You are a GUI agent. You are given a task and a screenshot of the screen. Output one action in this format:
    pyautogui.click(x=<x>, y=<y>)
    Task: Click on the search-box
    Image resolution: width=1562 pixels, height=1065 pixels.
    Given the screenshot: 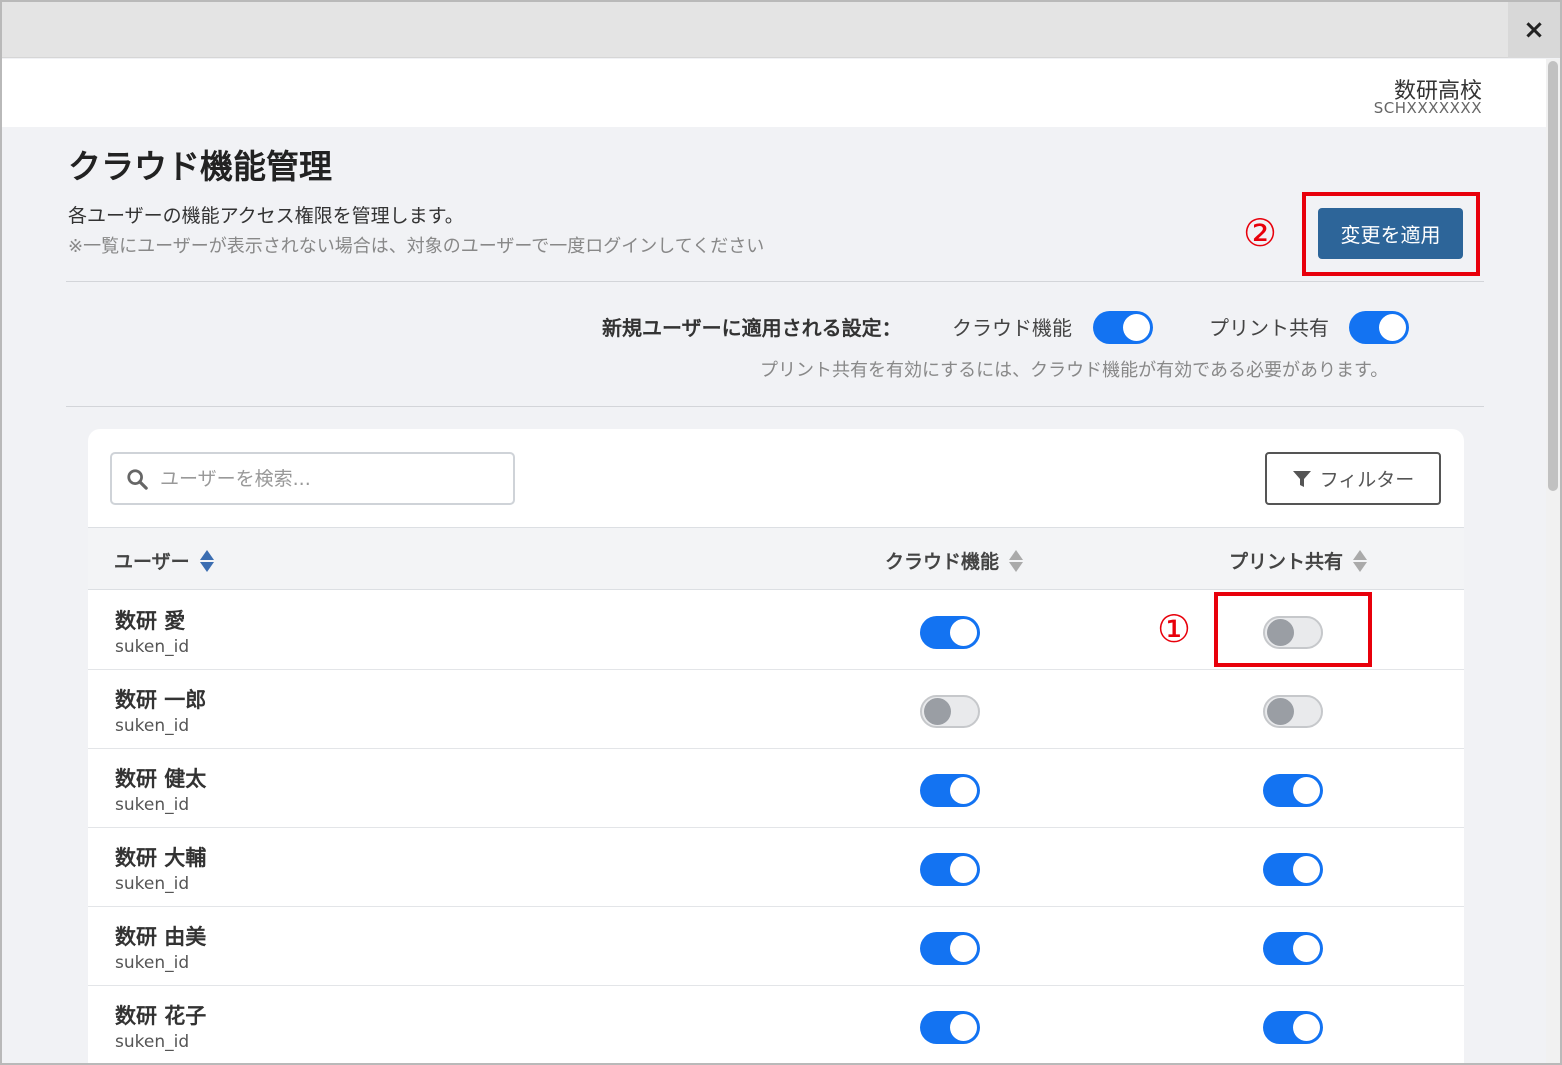 What is the action you would take?
    pyautogui.click(x=312, y=478)
    